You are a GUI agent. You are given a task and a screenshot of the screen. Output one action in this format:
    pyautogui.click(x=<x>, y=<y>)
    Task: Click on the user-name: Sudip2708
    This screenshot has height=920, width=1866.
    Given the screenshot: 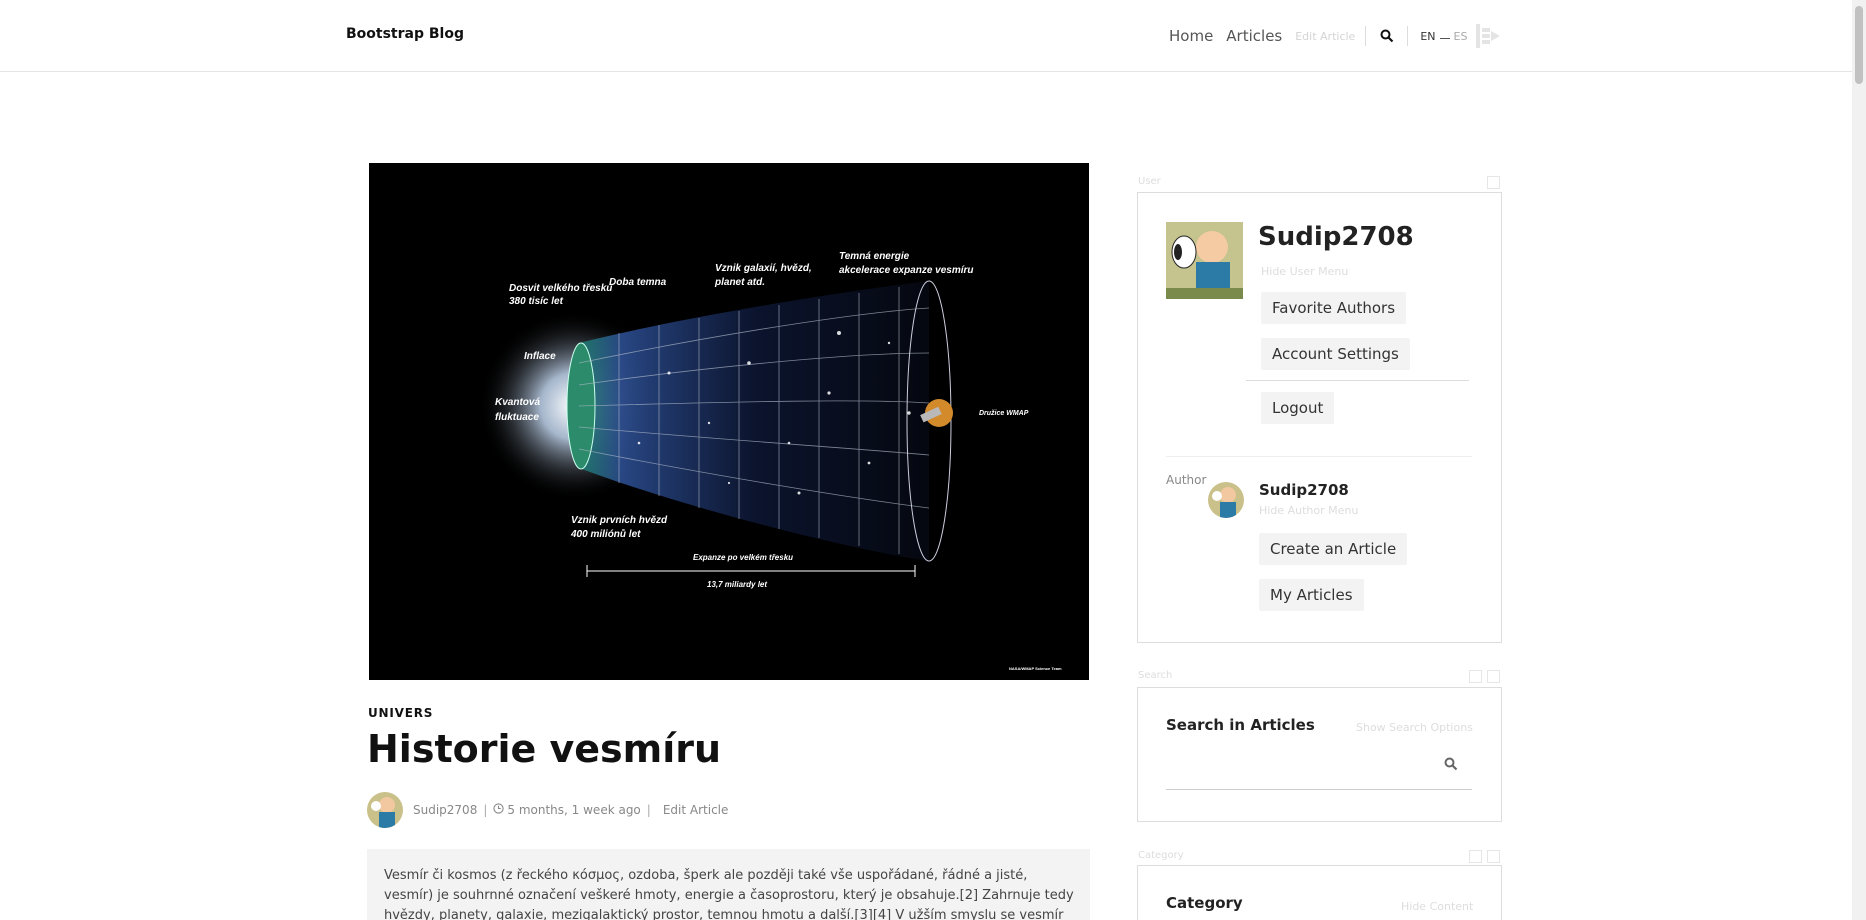 What is the action you would take?
    pyautogui.click(x=1336, y=237)
    